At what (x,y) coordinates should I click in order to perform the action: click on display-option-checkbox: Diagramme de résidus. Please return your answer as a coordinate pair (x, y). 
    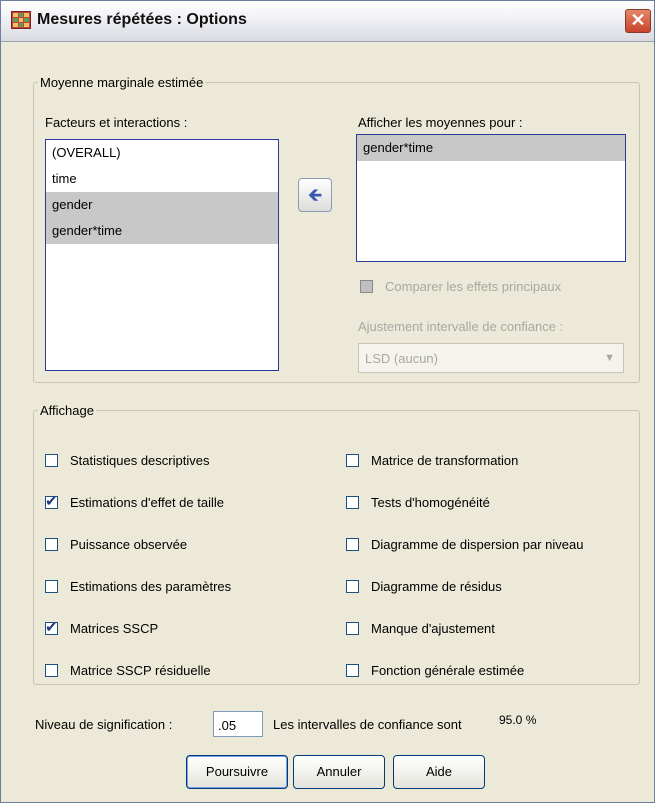
    Looking at the image, I should click on (424, 586).